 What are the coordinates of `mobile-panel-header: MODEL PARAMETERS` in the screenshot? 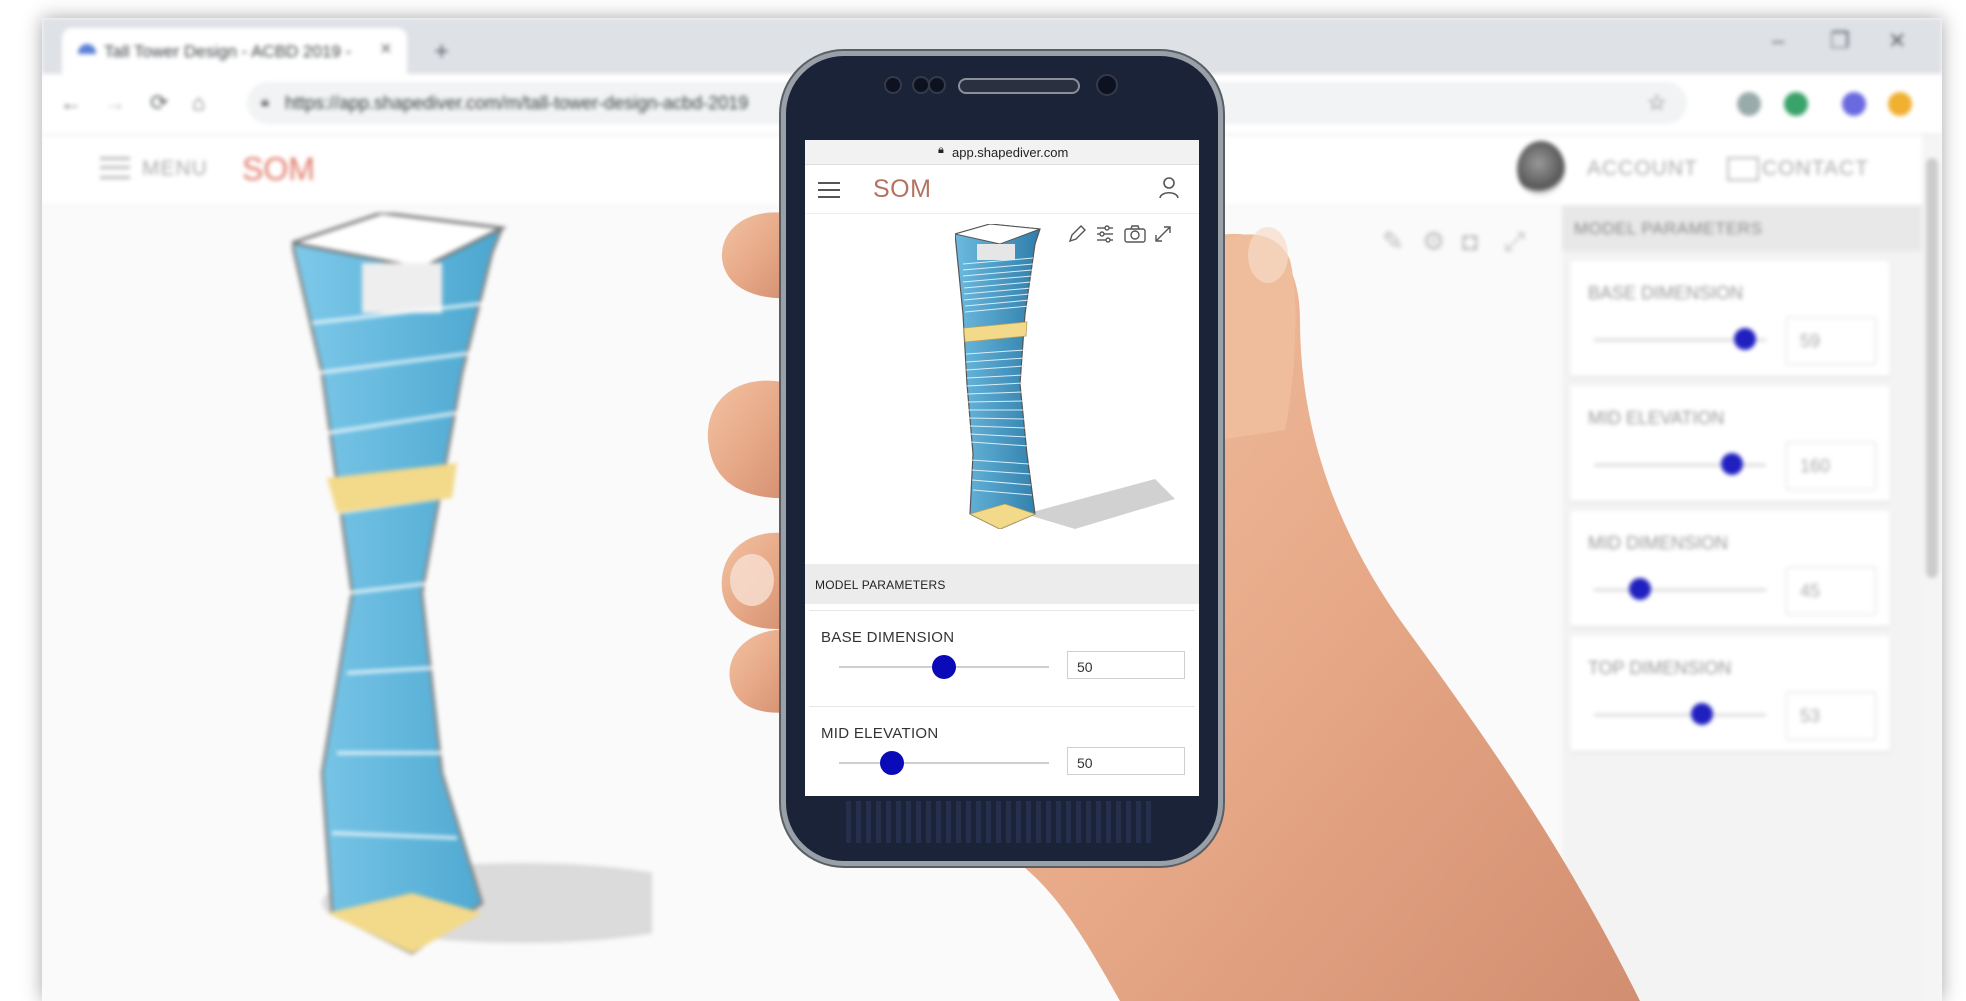 It's located at (1002, 584).